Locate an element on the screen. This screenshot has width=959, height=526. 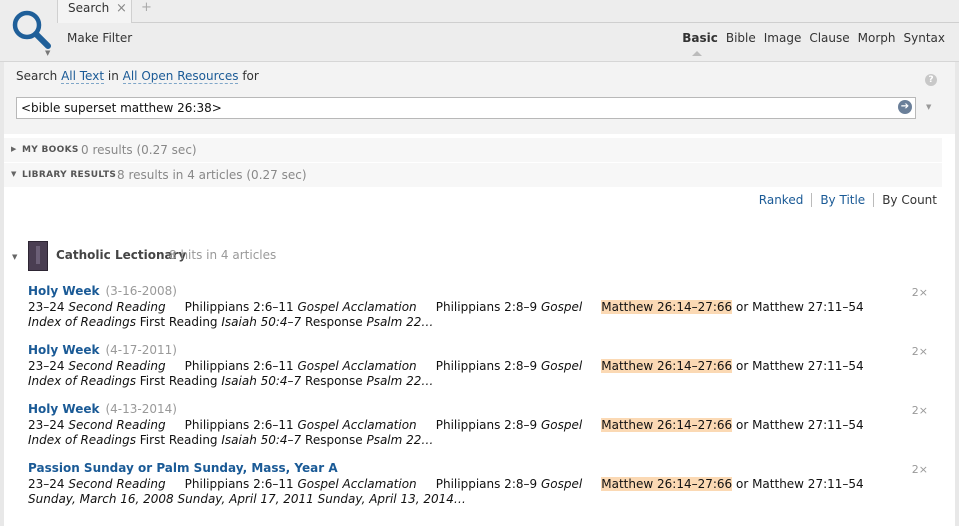
active-mode-pointer is located at coordinates (697, 53).